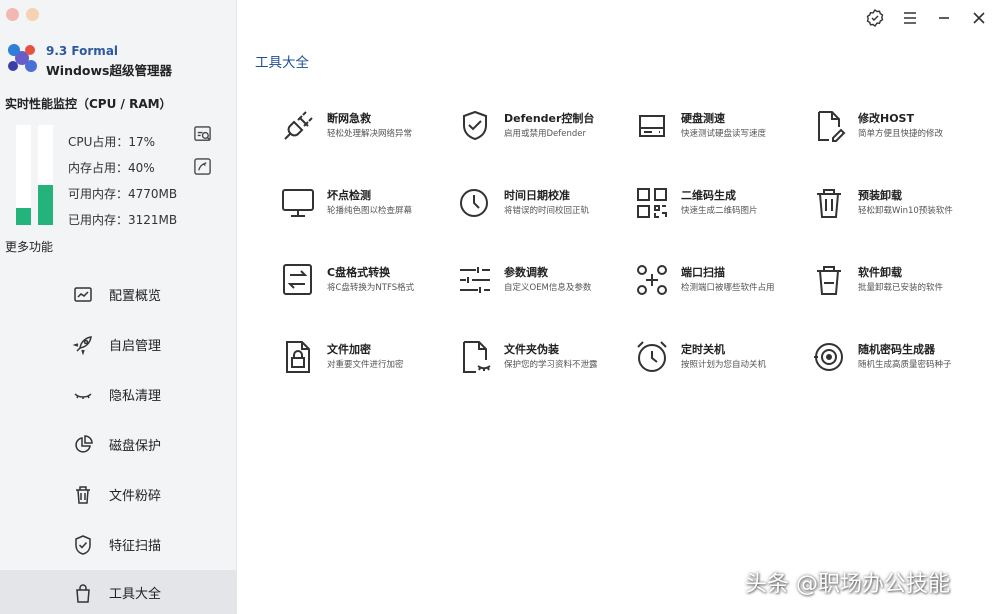 This screenshot has height=614, width=998. I want to click on close-icon, so click(979, 18).